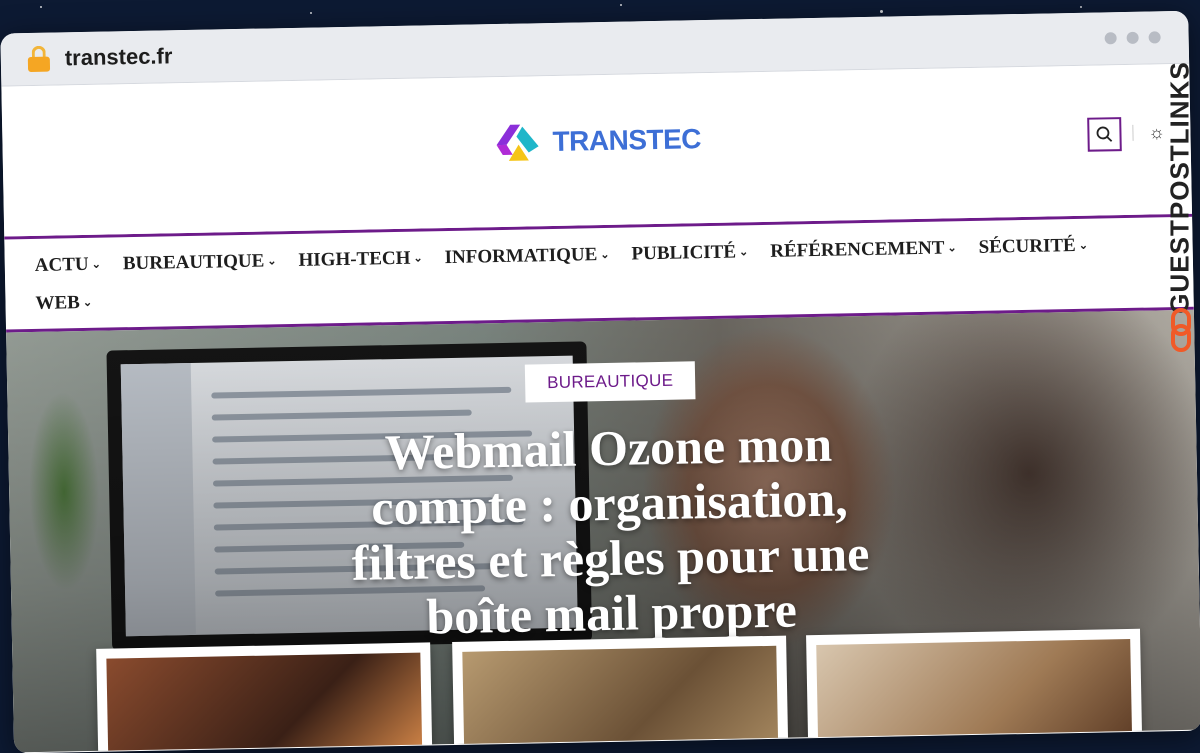  What do you see at coordinates (517, 142) in the screenshot?
I see `logo-mark-icon` at bounding box center [517, 142].